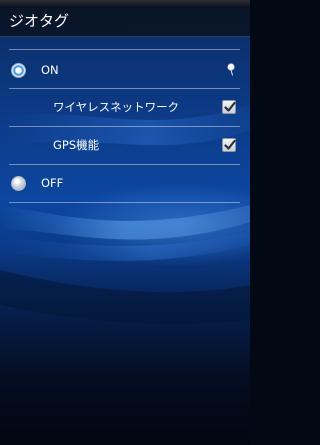 This screenshot has width=320, height=445. What do you see at coordinates (52, 183) in the screenshot?
I see `option-label-off: OFF` at bounding box center [52, 183].